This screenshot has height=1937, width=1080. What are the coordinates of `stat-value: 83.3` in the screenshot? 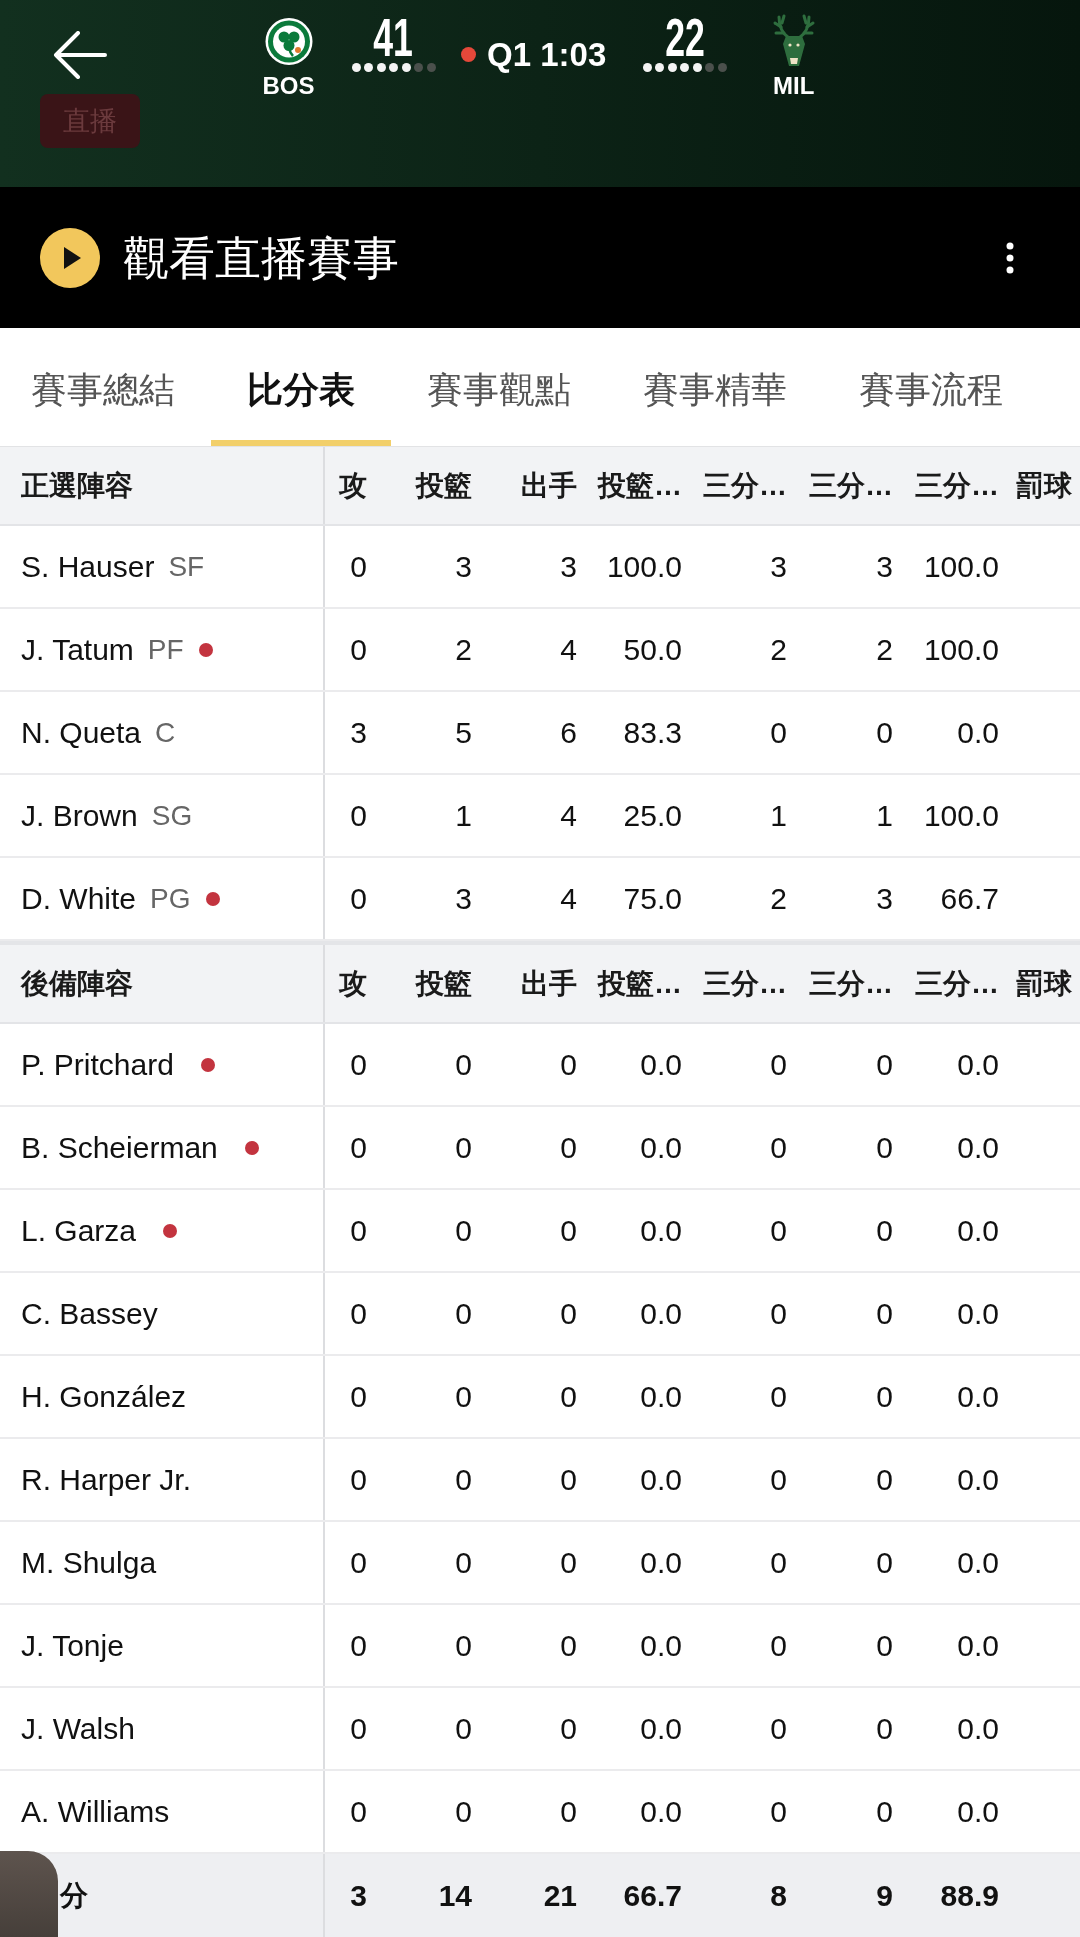 It's located at (652, 732).